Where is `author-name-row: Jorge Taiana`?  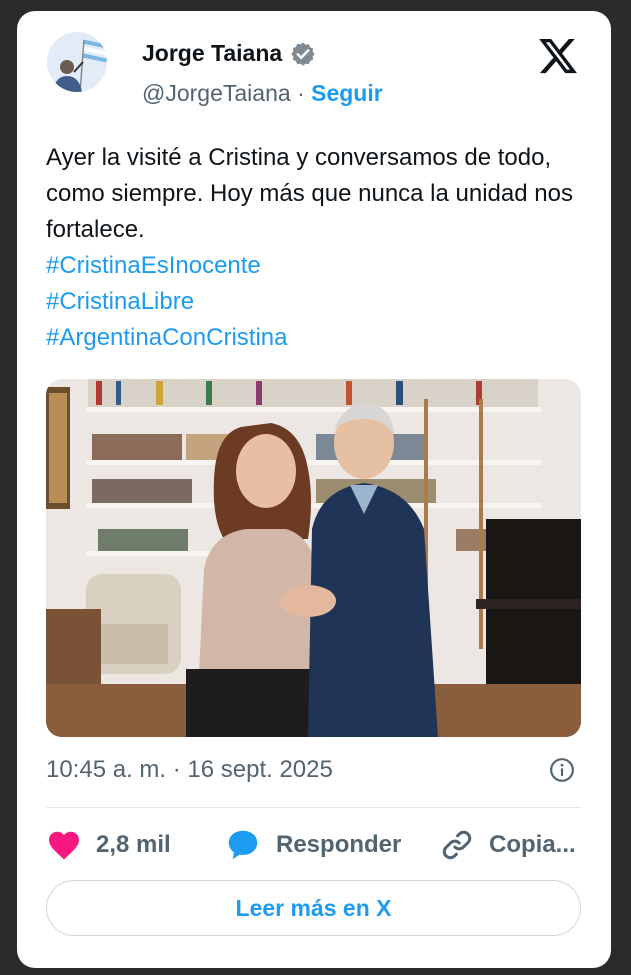 author-name-row: Jorge Taiana is located at coordinates (229, 53).